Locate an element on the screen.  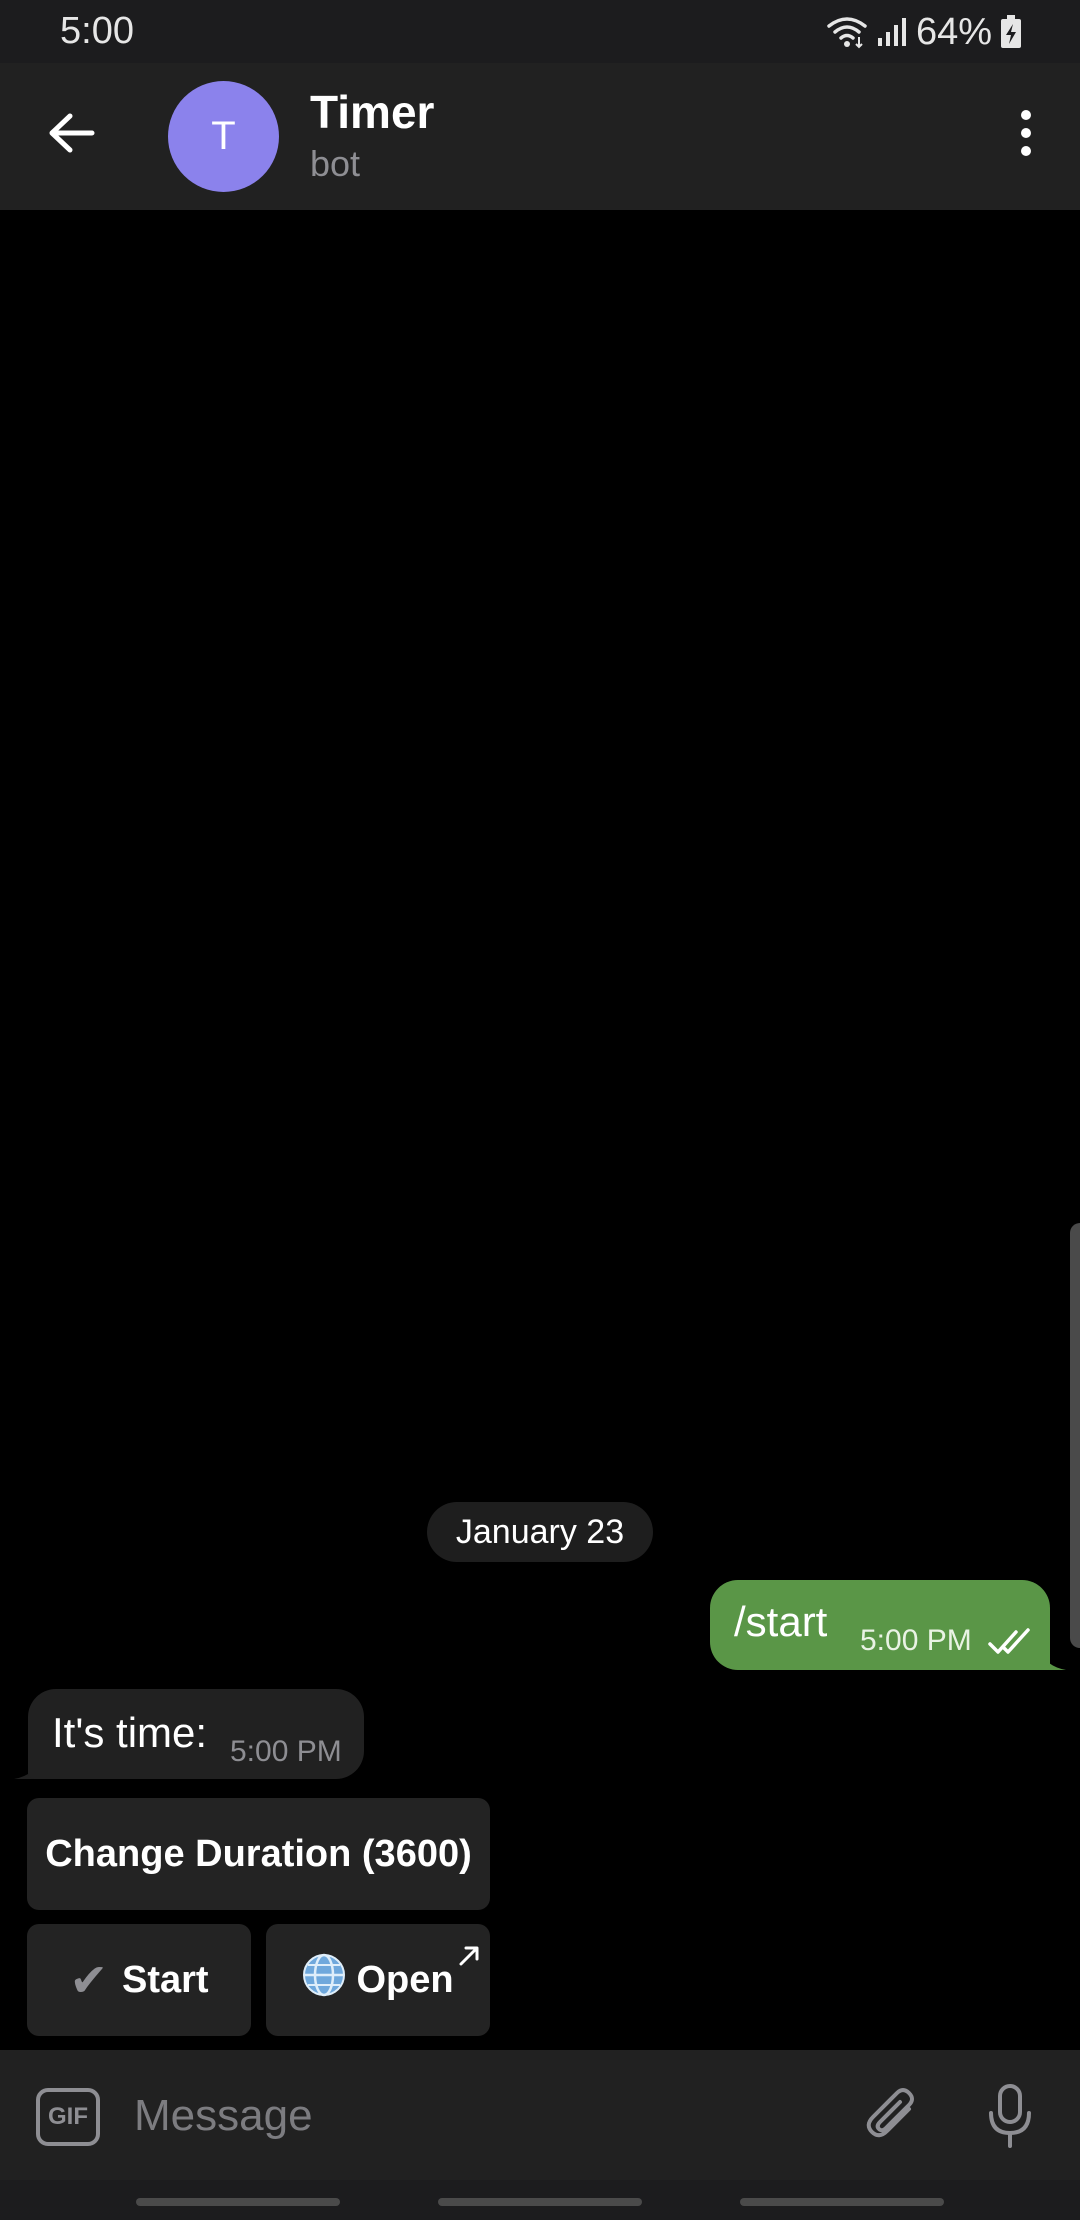
message-text: /start is located at coordinates (781, 1621).